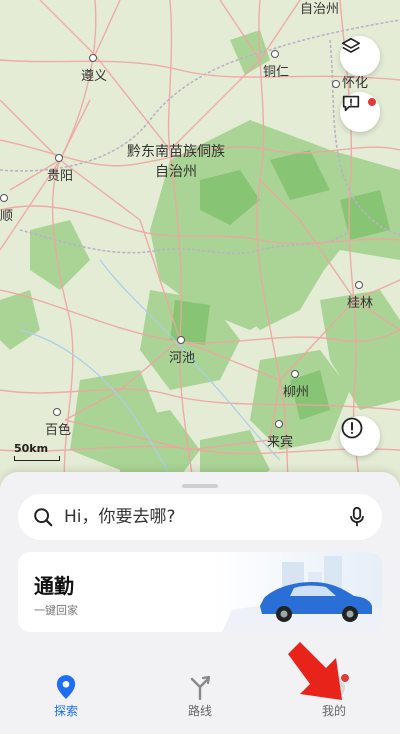  What do you see at coordinates (60, 176) in the screenshot?
I see `city-guiyang-label: 贵阳` at bounding box center [60, 176].